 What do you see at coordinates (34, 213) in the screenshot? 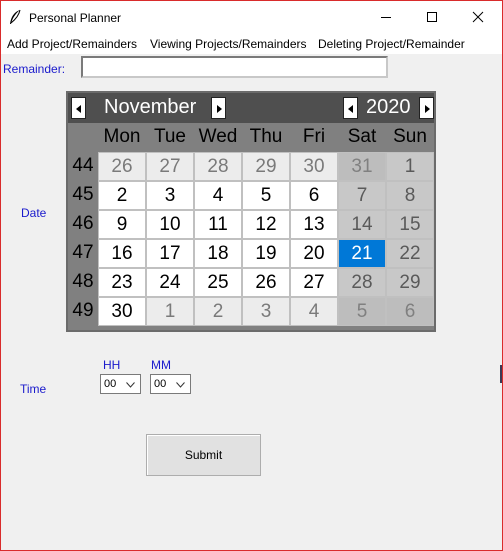
I see `date-label: Date` at bounding box center [34, 213].